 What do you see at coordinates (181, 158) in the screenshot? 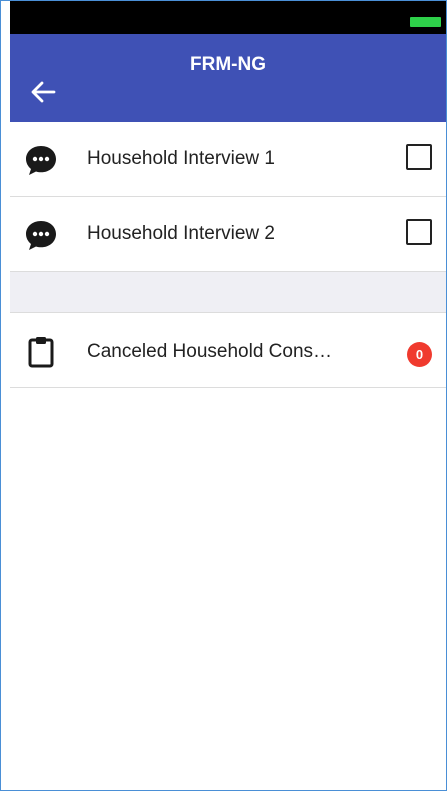
I see `list-item-label: Household Interview 1` at bounding box center [181, 158].